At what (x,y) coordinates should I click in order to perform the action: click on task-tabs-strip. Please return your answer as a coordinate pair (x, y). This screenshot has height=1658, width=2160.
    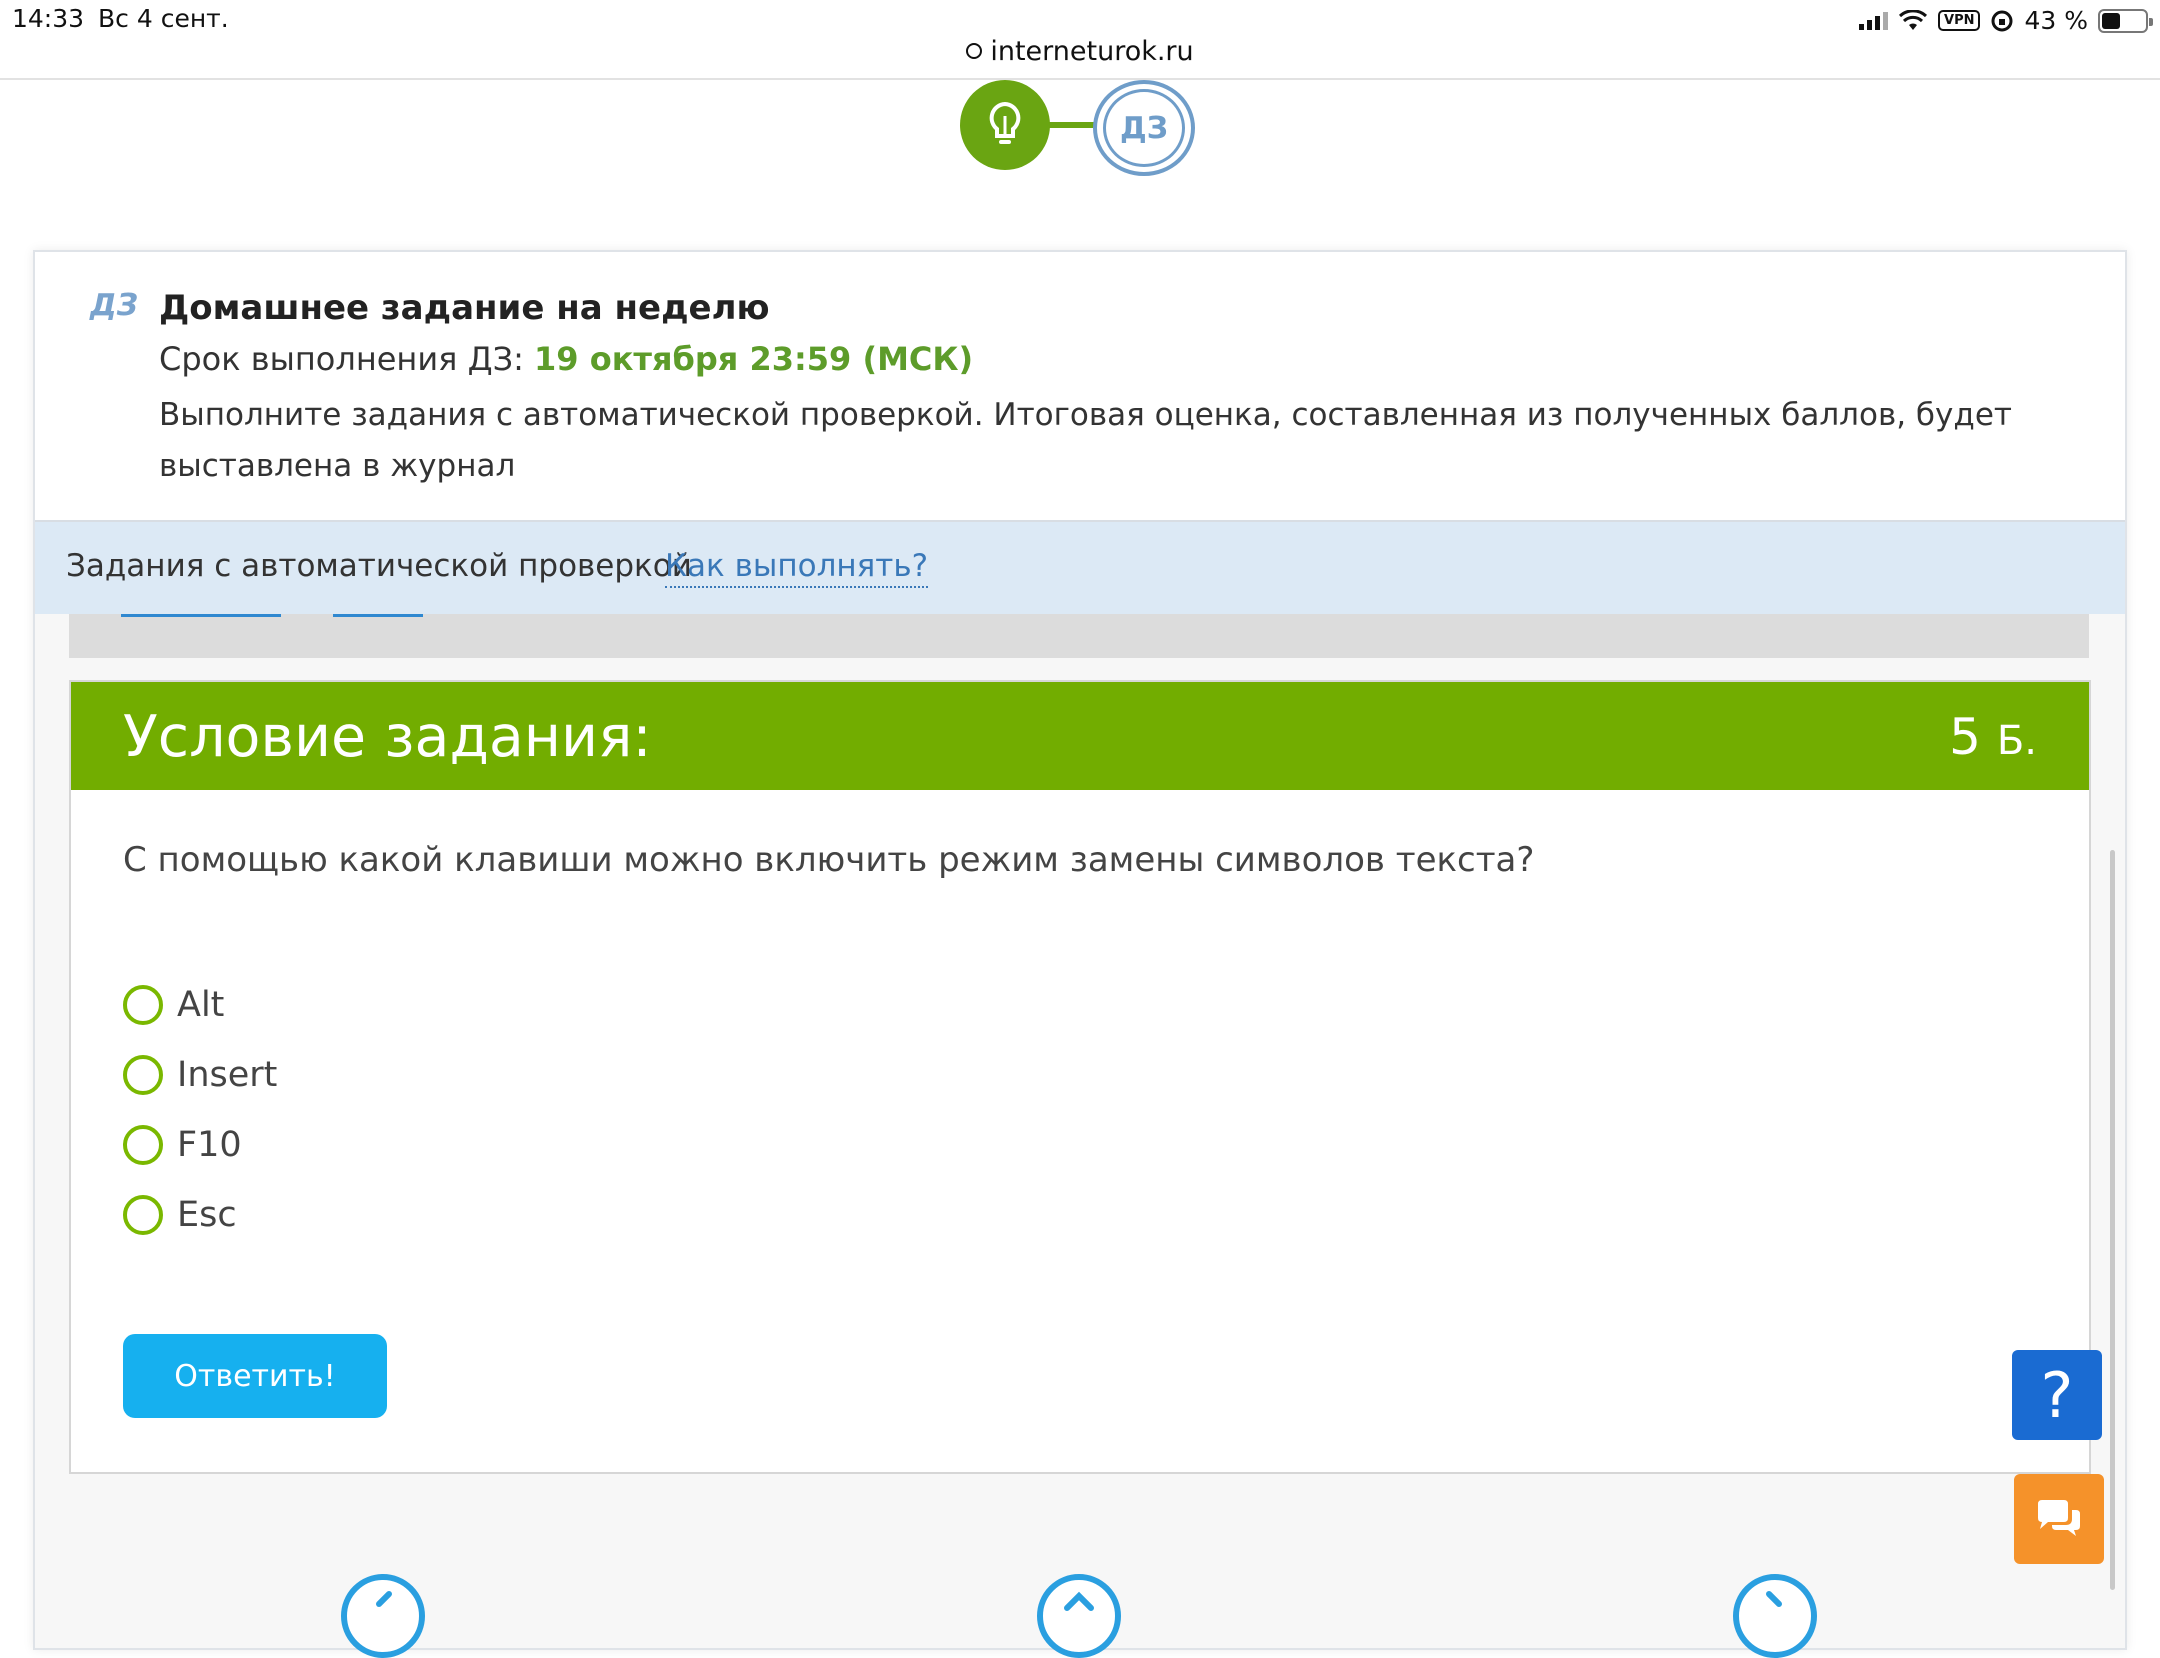
    Looking at the image, I should click on (1079, 636).